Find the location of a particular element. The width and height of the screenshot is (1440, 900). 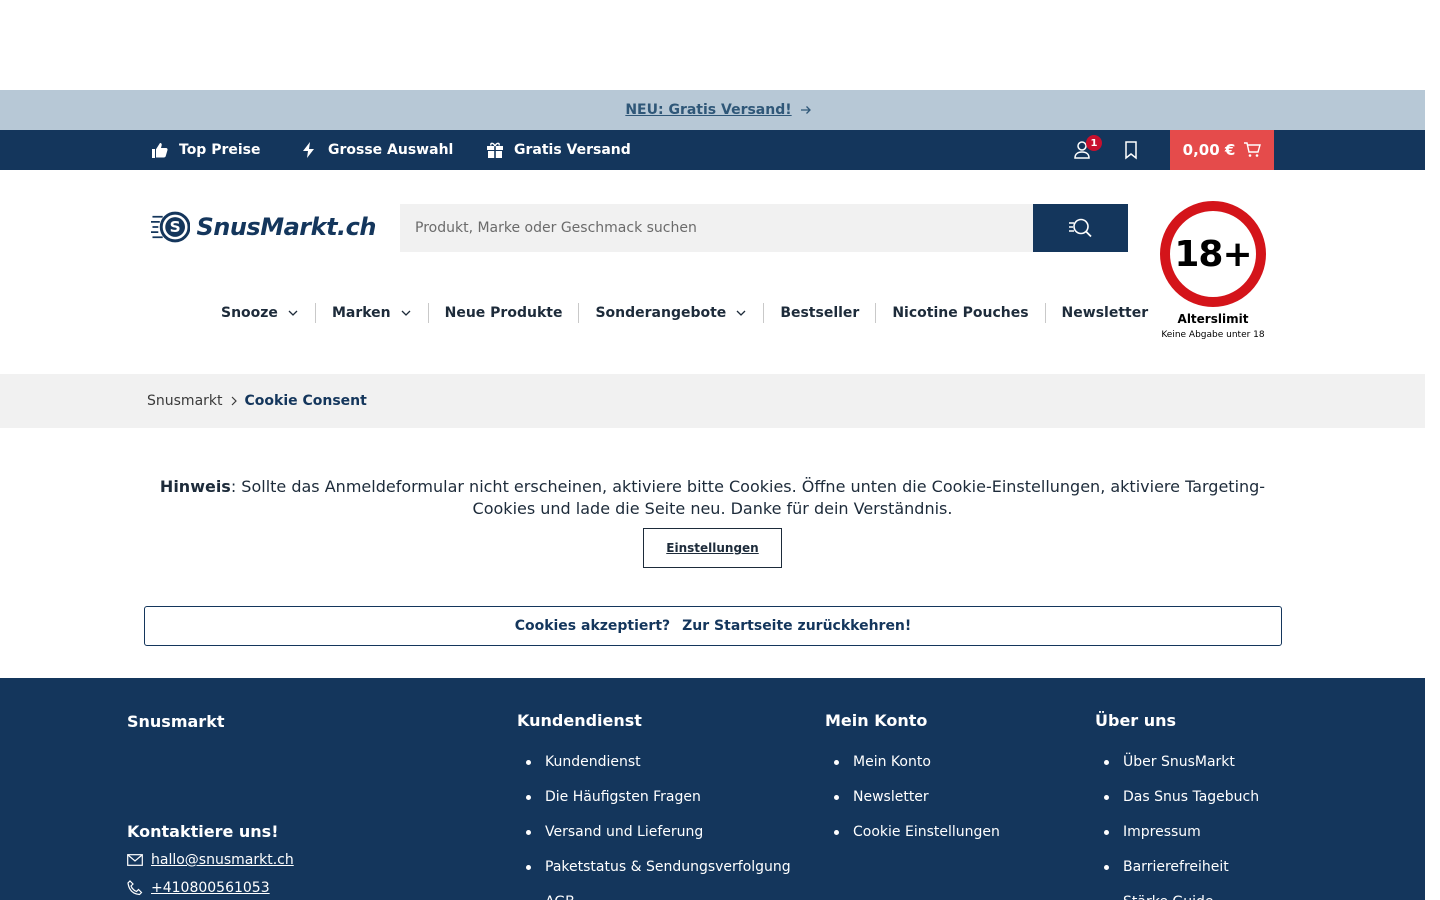

breadcrumb: Snusmarkt Cookie Consent is located at coordinates (712, 401).